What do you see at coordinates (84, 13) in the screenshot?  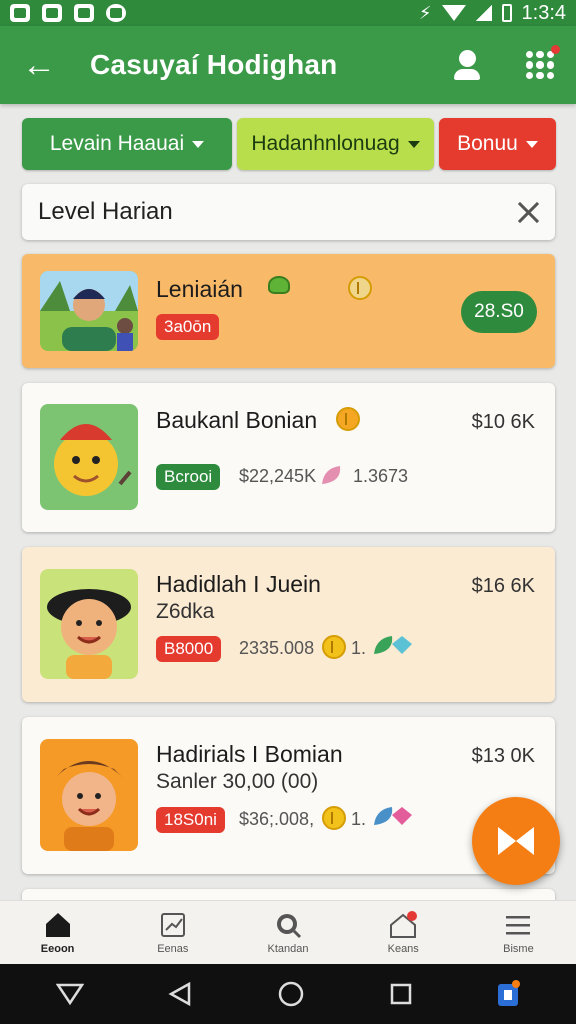 I see `app-notification-icon` at bounding box center [84, 13].